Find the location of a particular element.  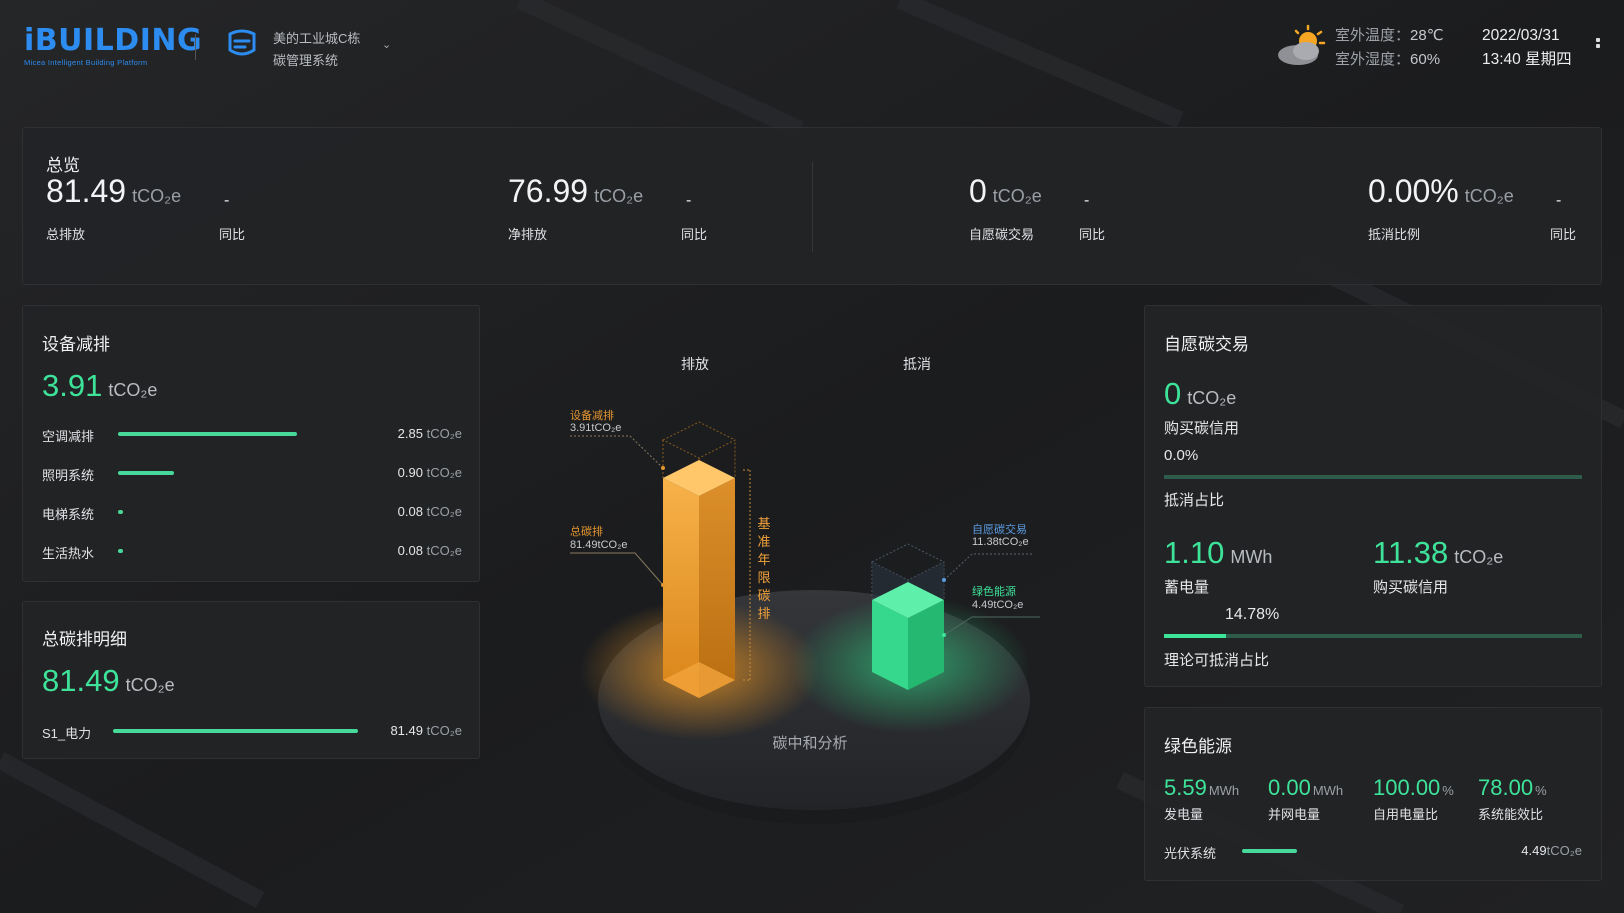

green-energy-metric: 100.00% 自用电量比 is located at coordinates (1413, 799).